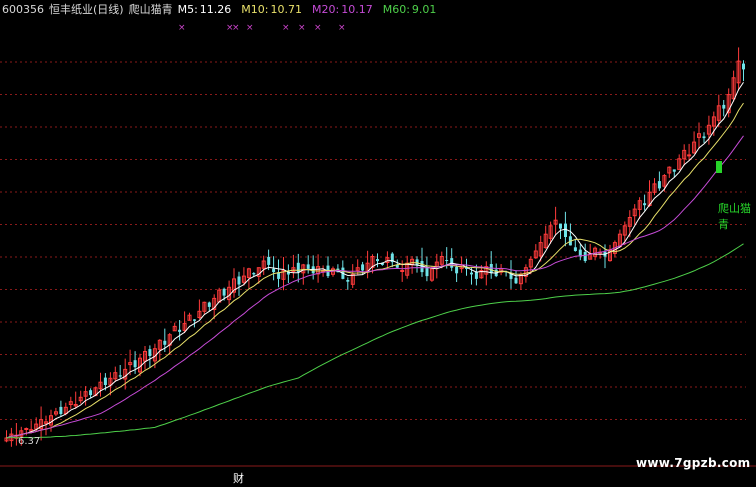 This screenshot has height=487, width=756. Describe the element at coordinates (693, 463) in the screenshot. I see `watermark: www.7gpzb.com` at that location.